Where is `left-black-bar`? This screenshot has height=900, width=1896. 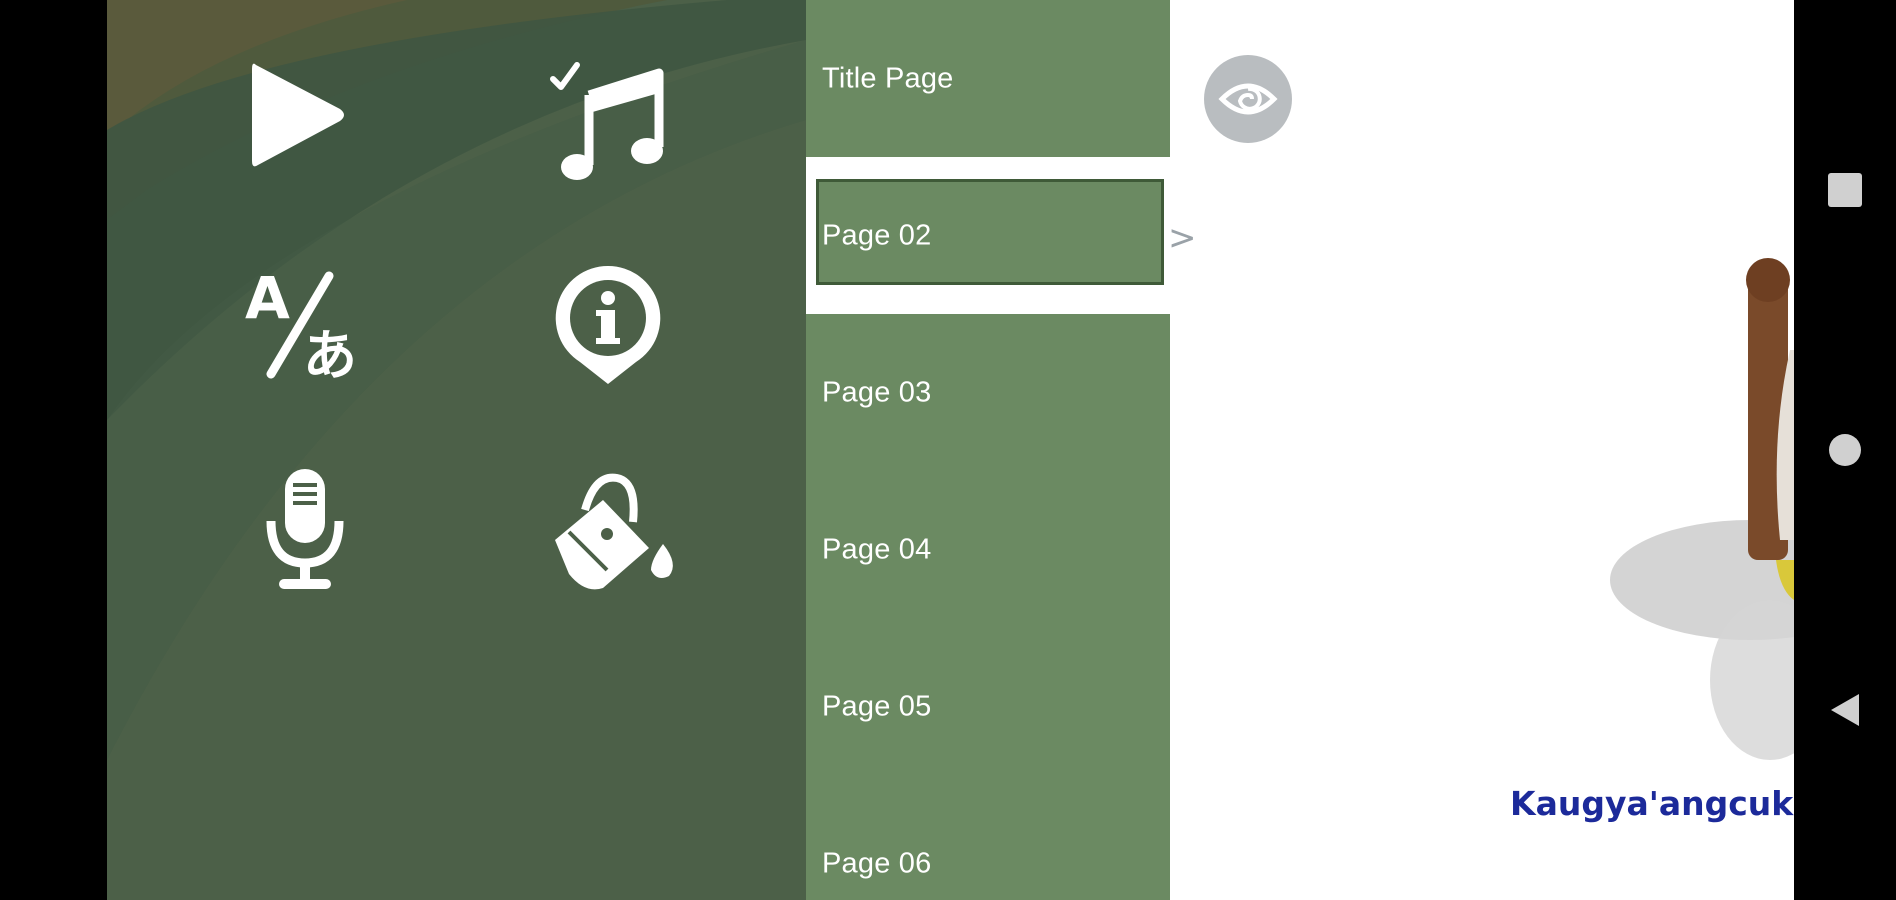
left-black-bar is located at coordinates (53, 450).